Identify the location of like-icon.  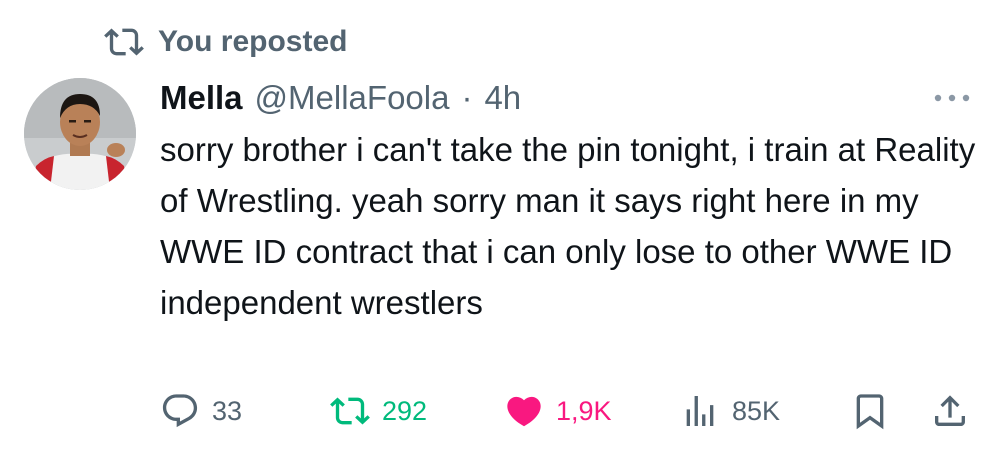
(524, 411).